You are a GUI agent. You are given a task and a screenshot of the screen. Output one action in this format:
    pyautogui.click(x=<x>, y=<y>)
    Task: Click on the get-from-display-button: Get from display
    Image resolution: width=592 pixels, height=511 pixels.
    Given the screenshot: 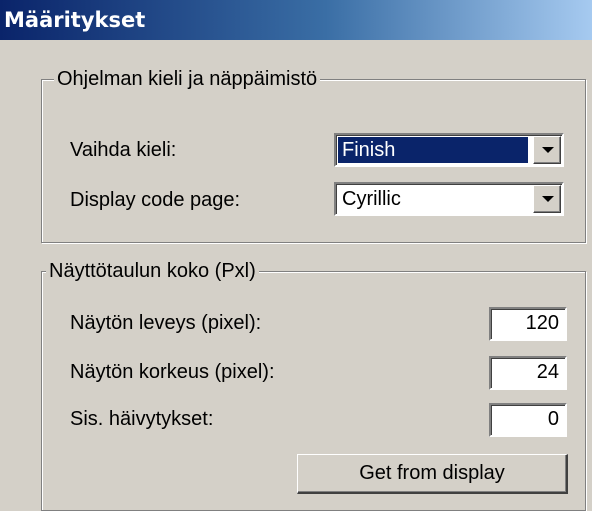 What is the action you would take?
    pyautogui.click(x=432, y=474)
    